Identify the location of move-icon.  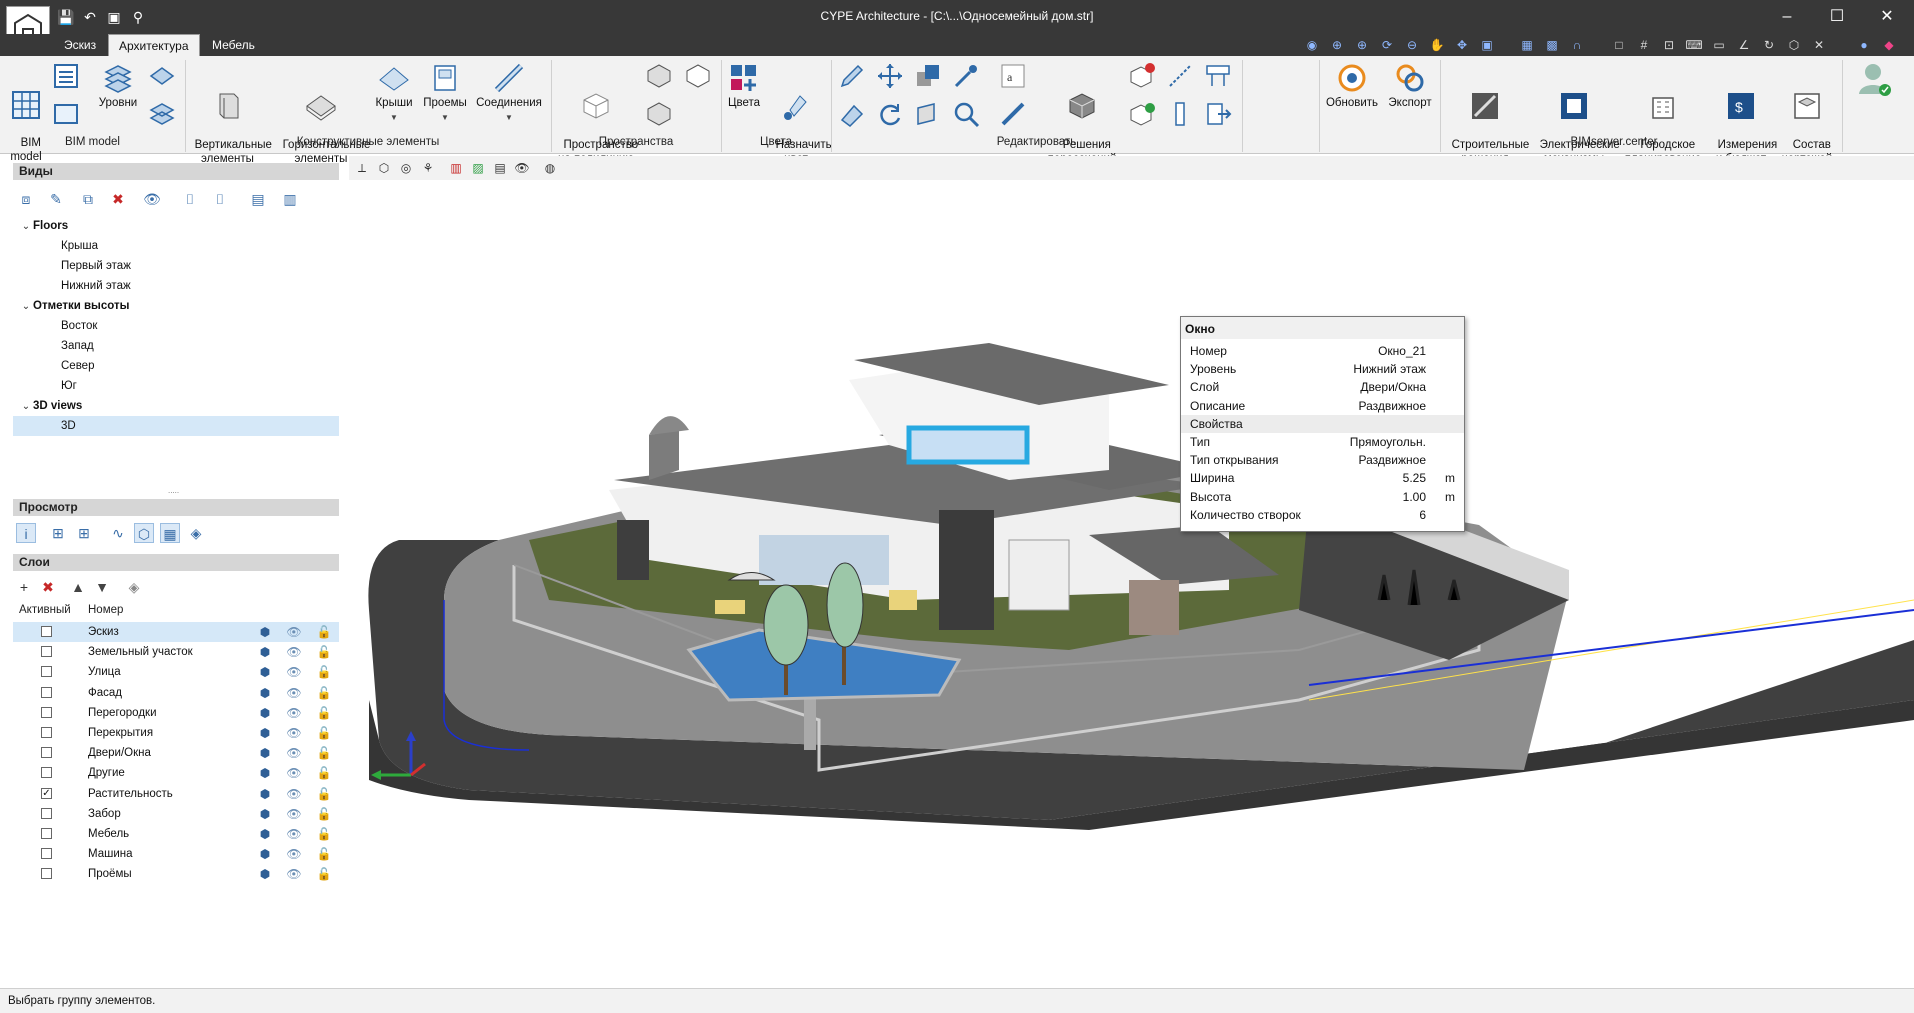
(891, 77).